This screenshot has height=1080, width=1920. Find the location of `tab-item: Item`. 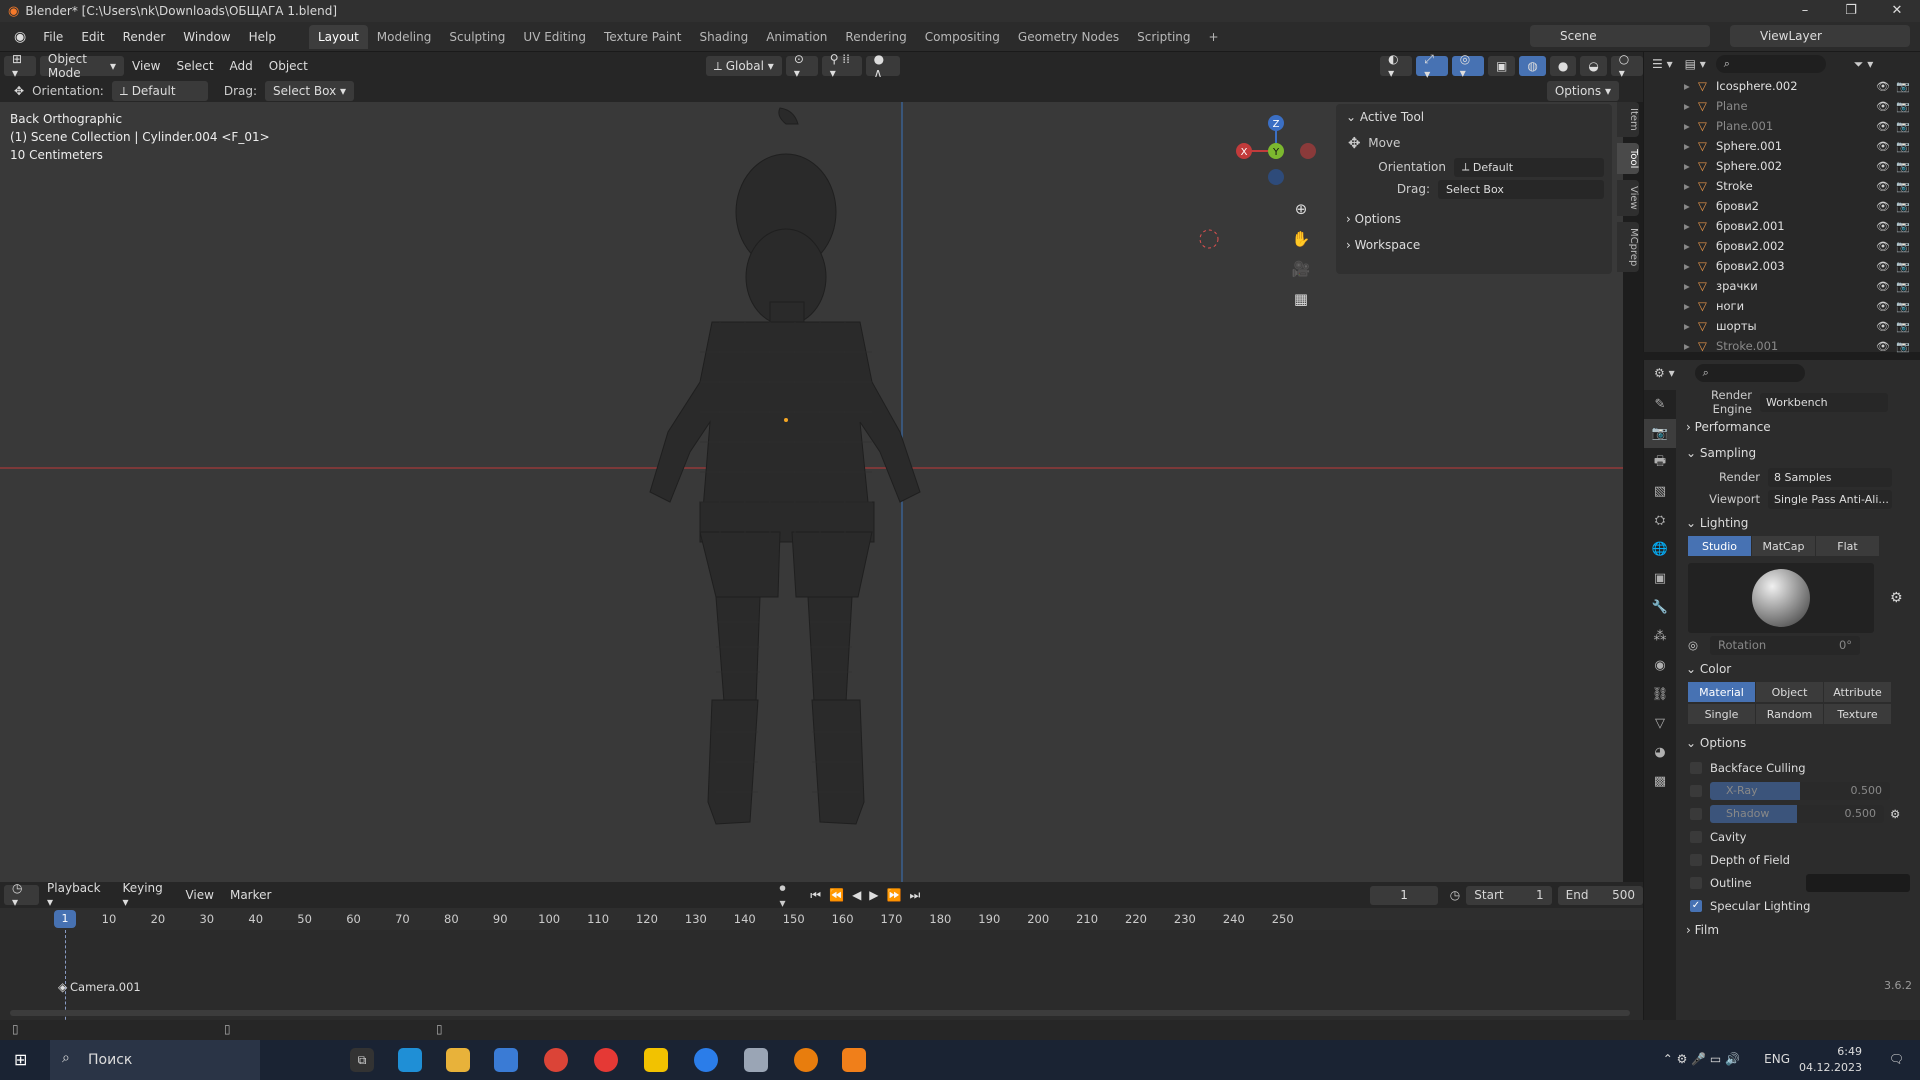

tab-item: Item is located at coordinates (1628, 119).